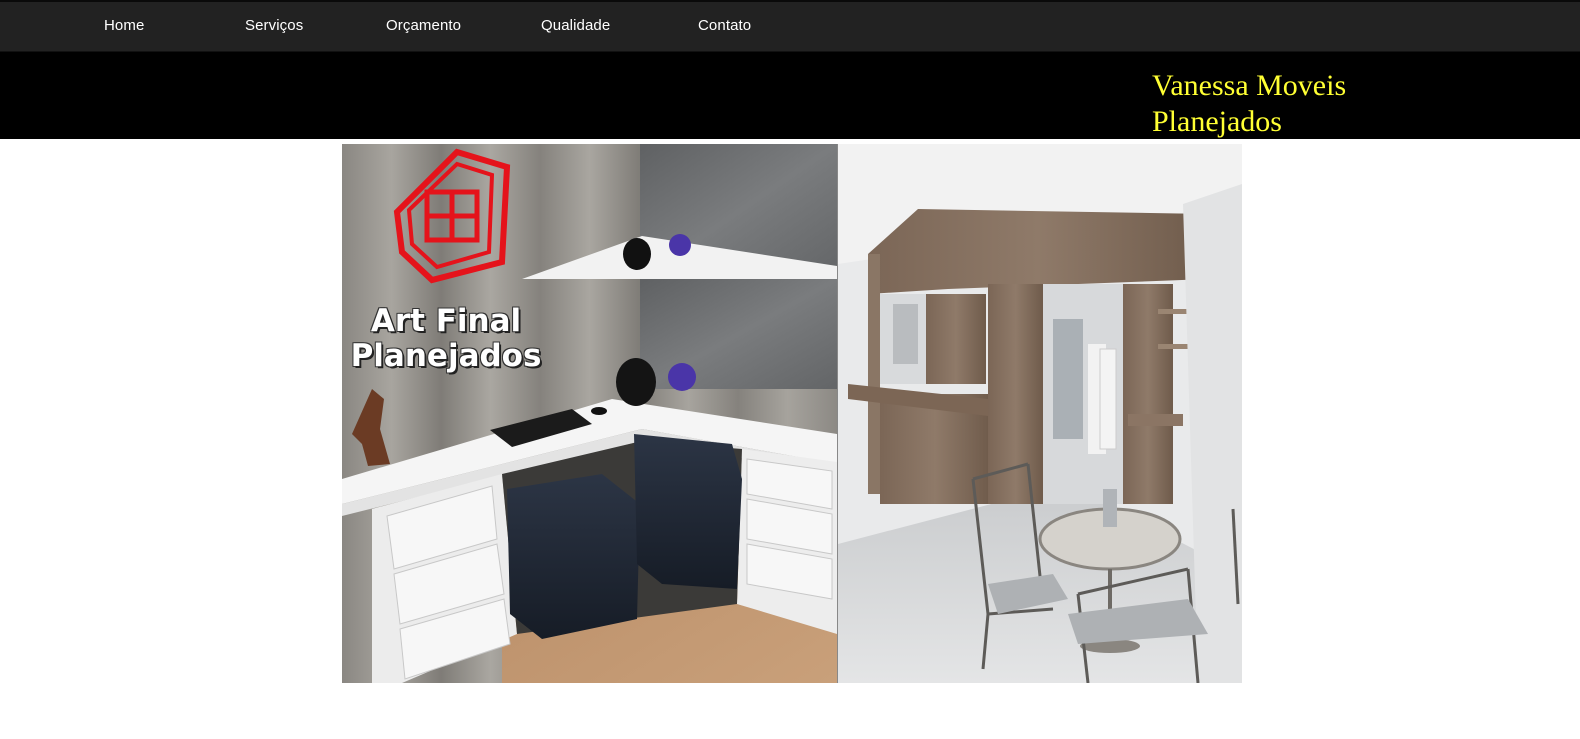 This screenshot has width=1580, height=739. What do you see at coordinates (790, 95) in the screenshot?
I see `header-banner: Vanessa Moveis Planejados` at bounding box center [790, 95].